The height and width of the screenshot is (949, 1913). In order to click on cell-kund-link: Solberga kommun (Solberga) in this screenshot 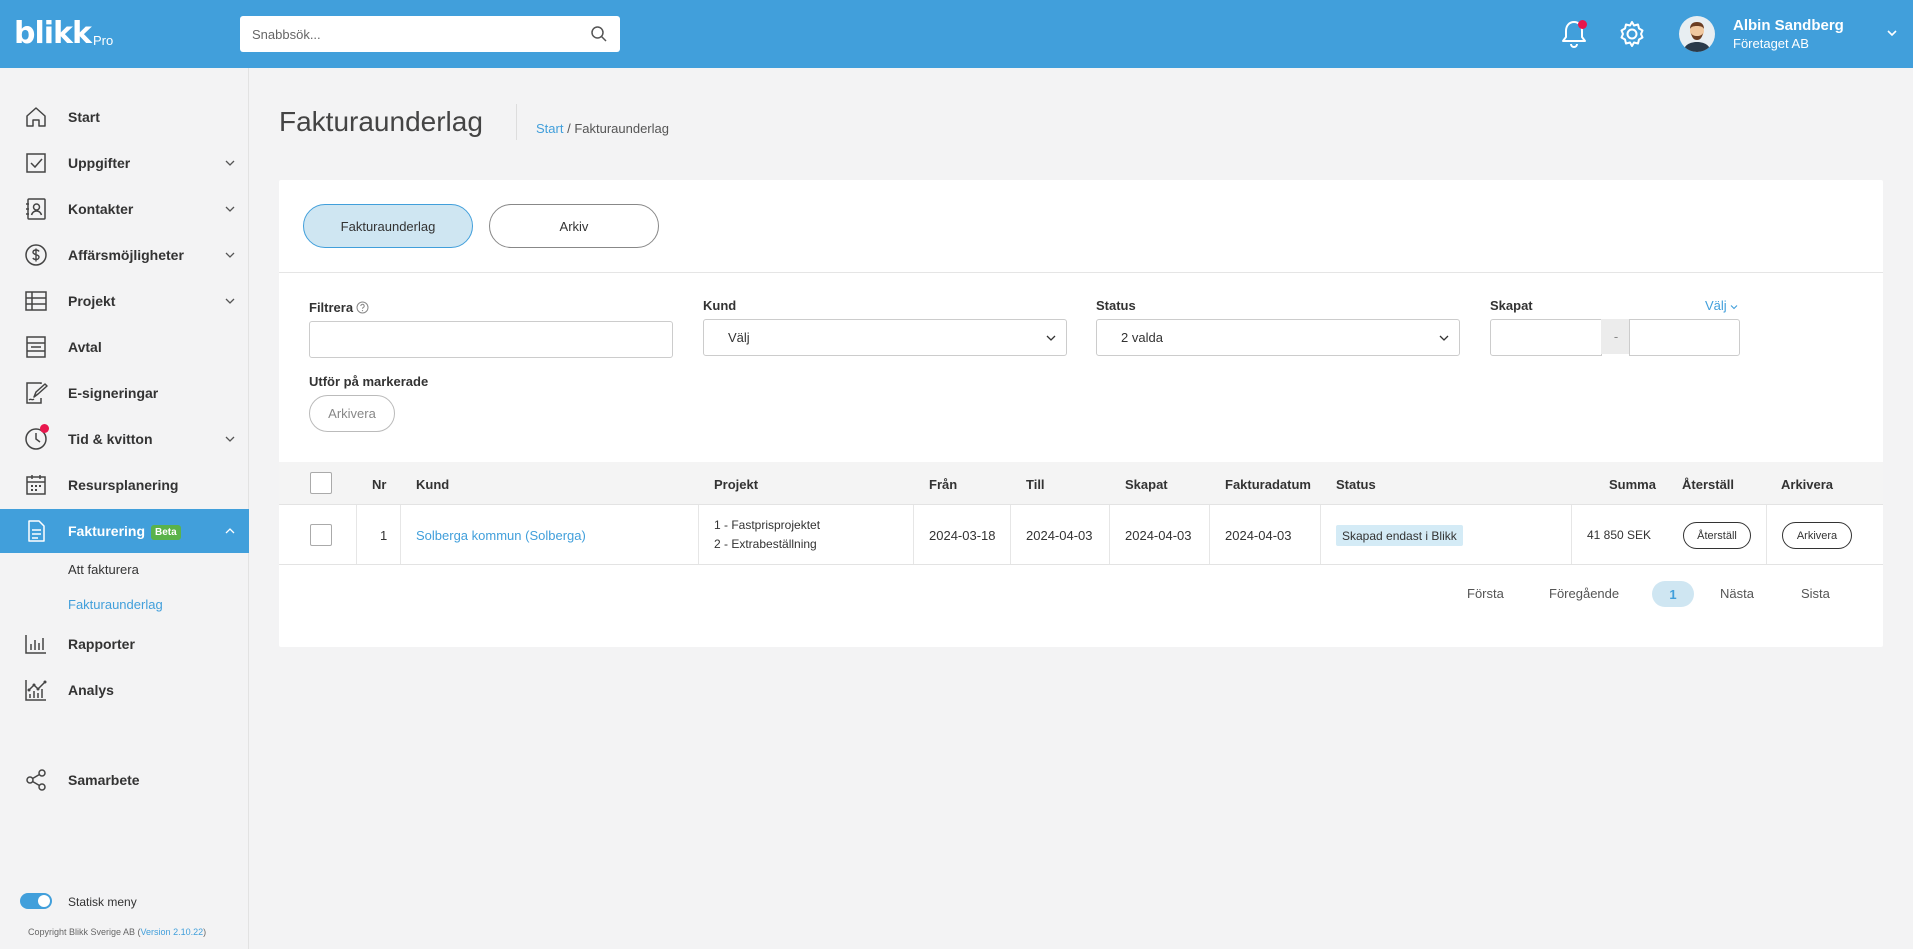, I will do `click(501, 535)`.